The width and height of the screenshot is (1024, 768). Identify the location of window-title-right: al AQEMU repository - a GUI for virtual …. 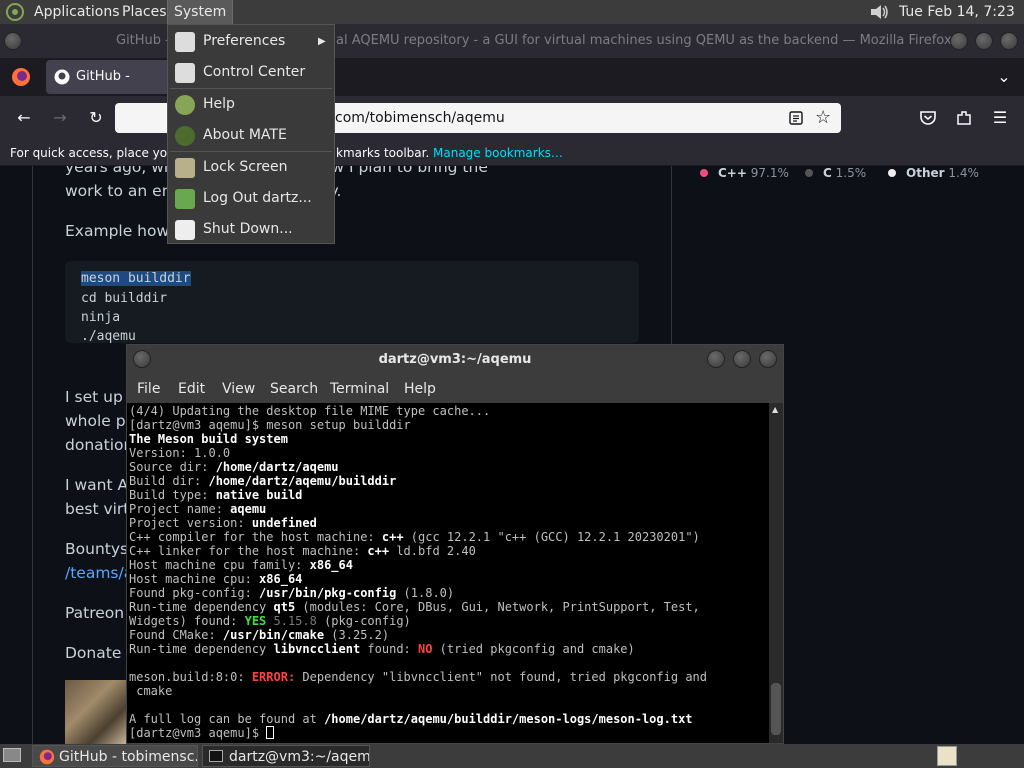
(644, 40).